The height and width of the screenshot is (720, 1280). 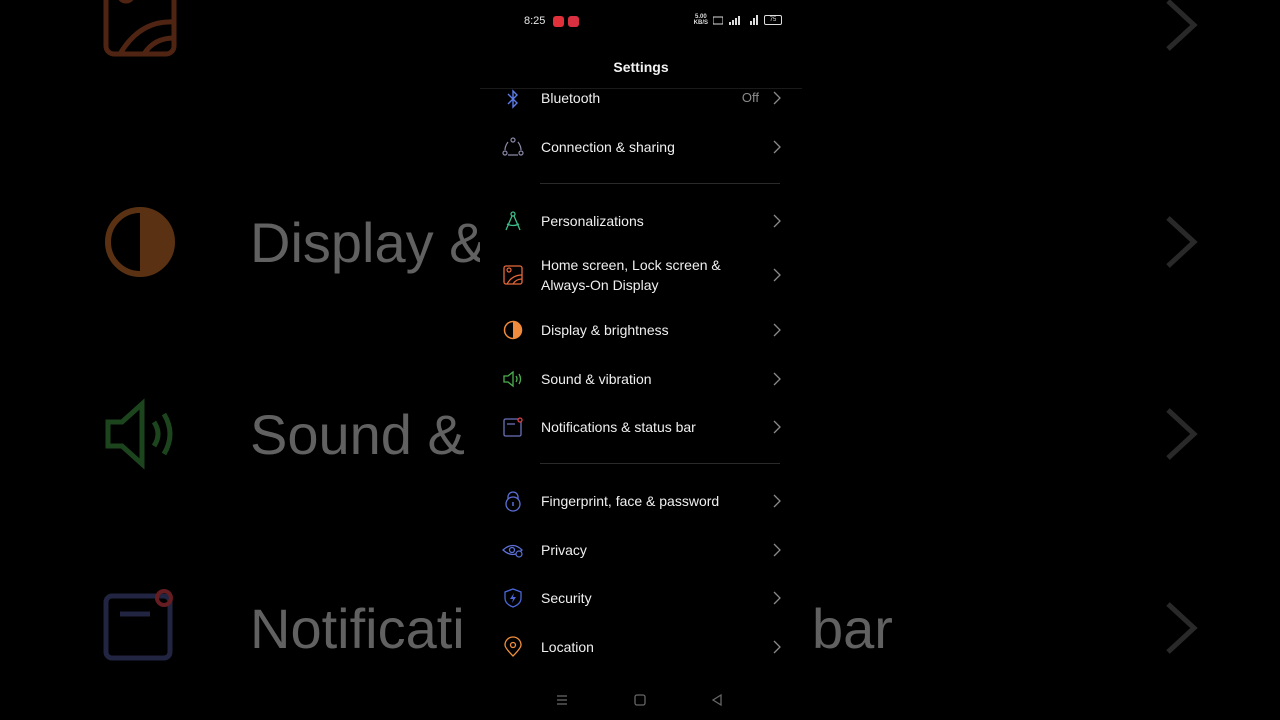 I want to click on settings-item-notifications: Notifications & status bar, so click(x=641, y=427).